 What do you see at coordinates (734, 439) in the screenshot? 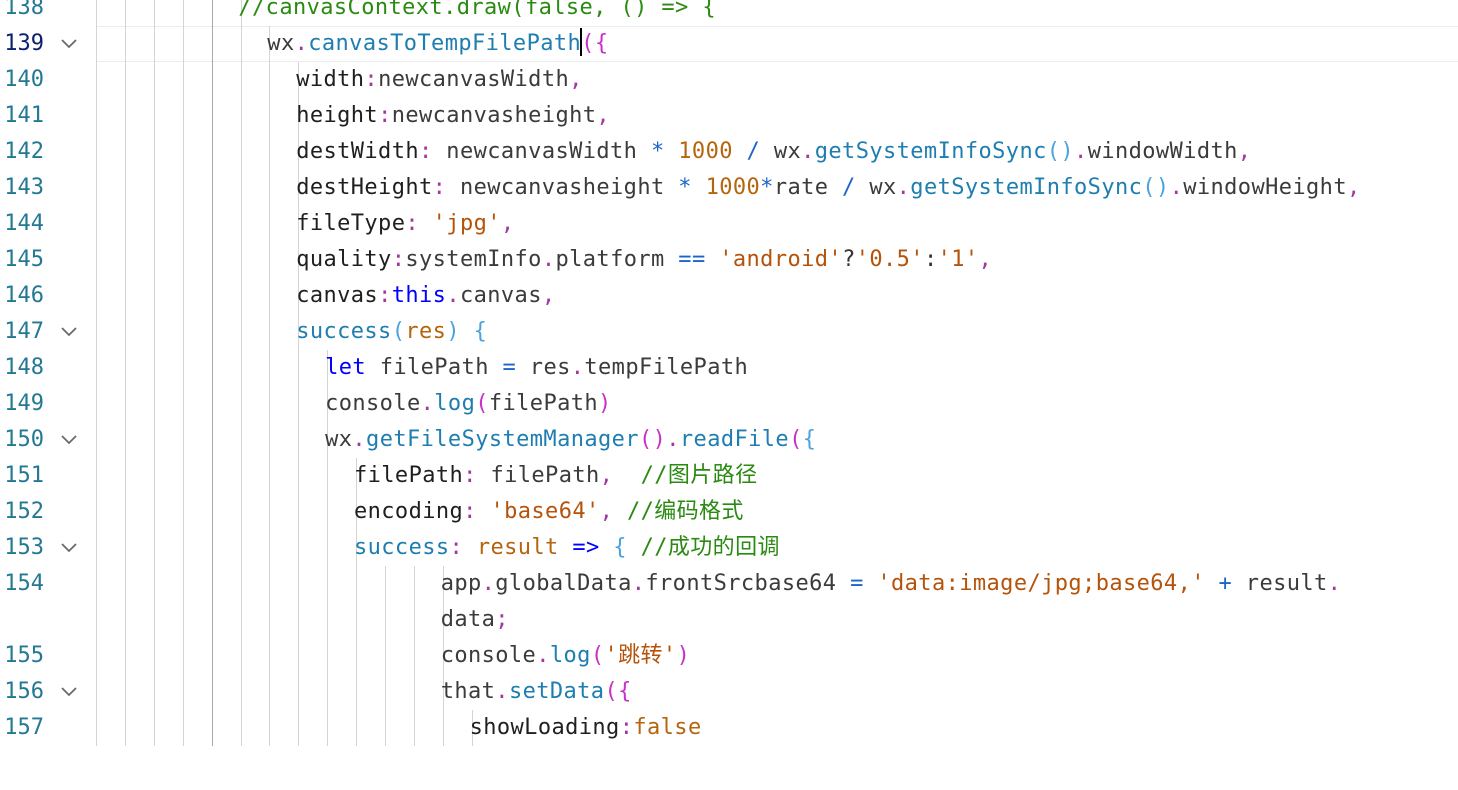
I see `code-token: readFile` at bounding box center [734, 439].